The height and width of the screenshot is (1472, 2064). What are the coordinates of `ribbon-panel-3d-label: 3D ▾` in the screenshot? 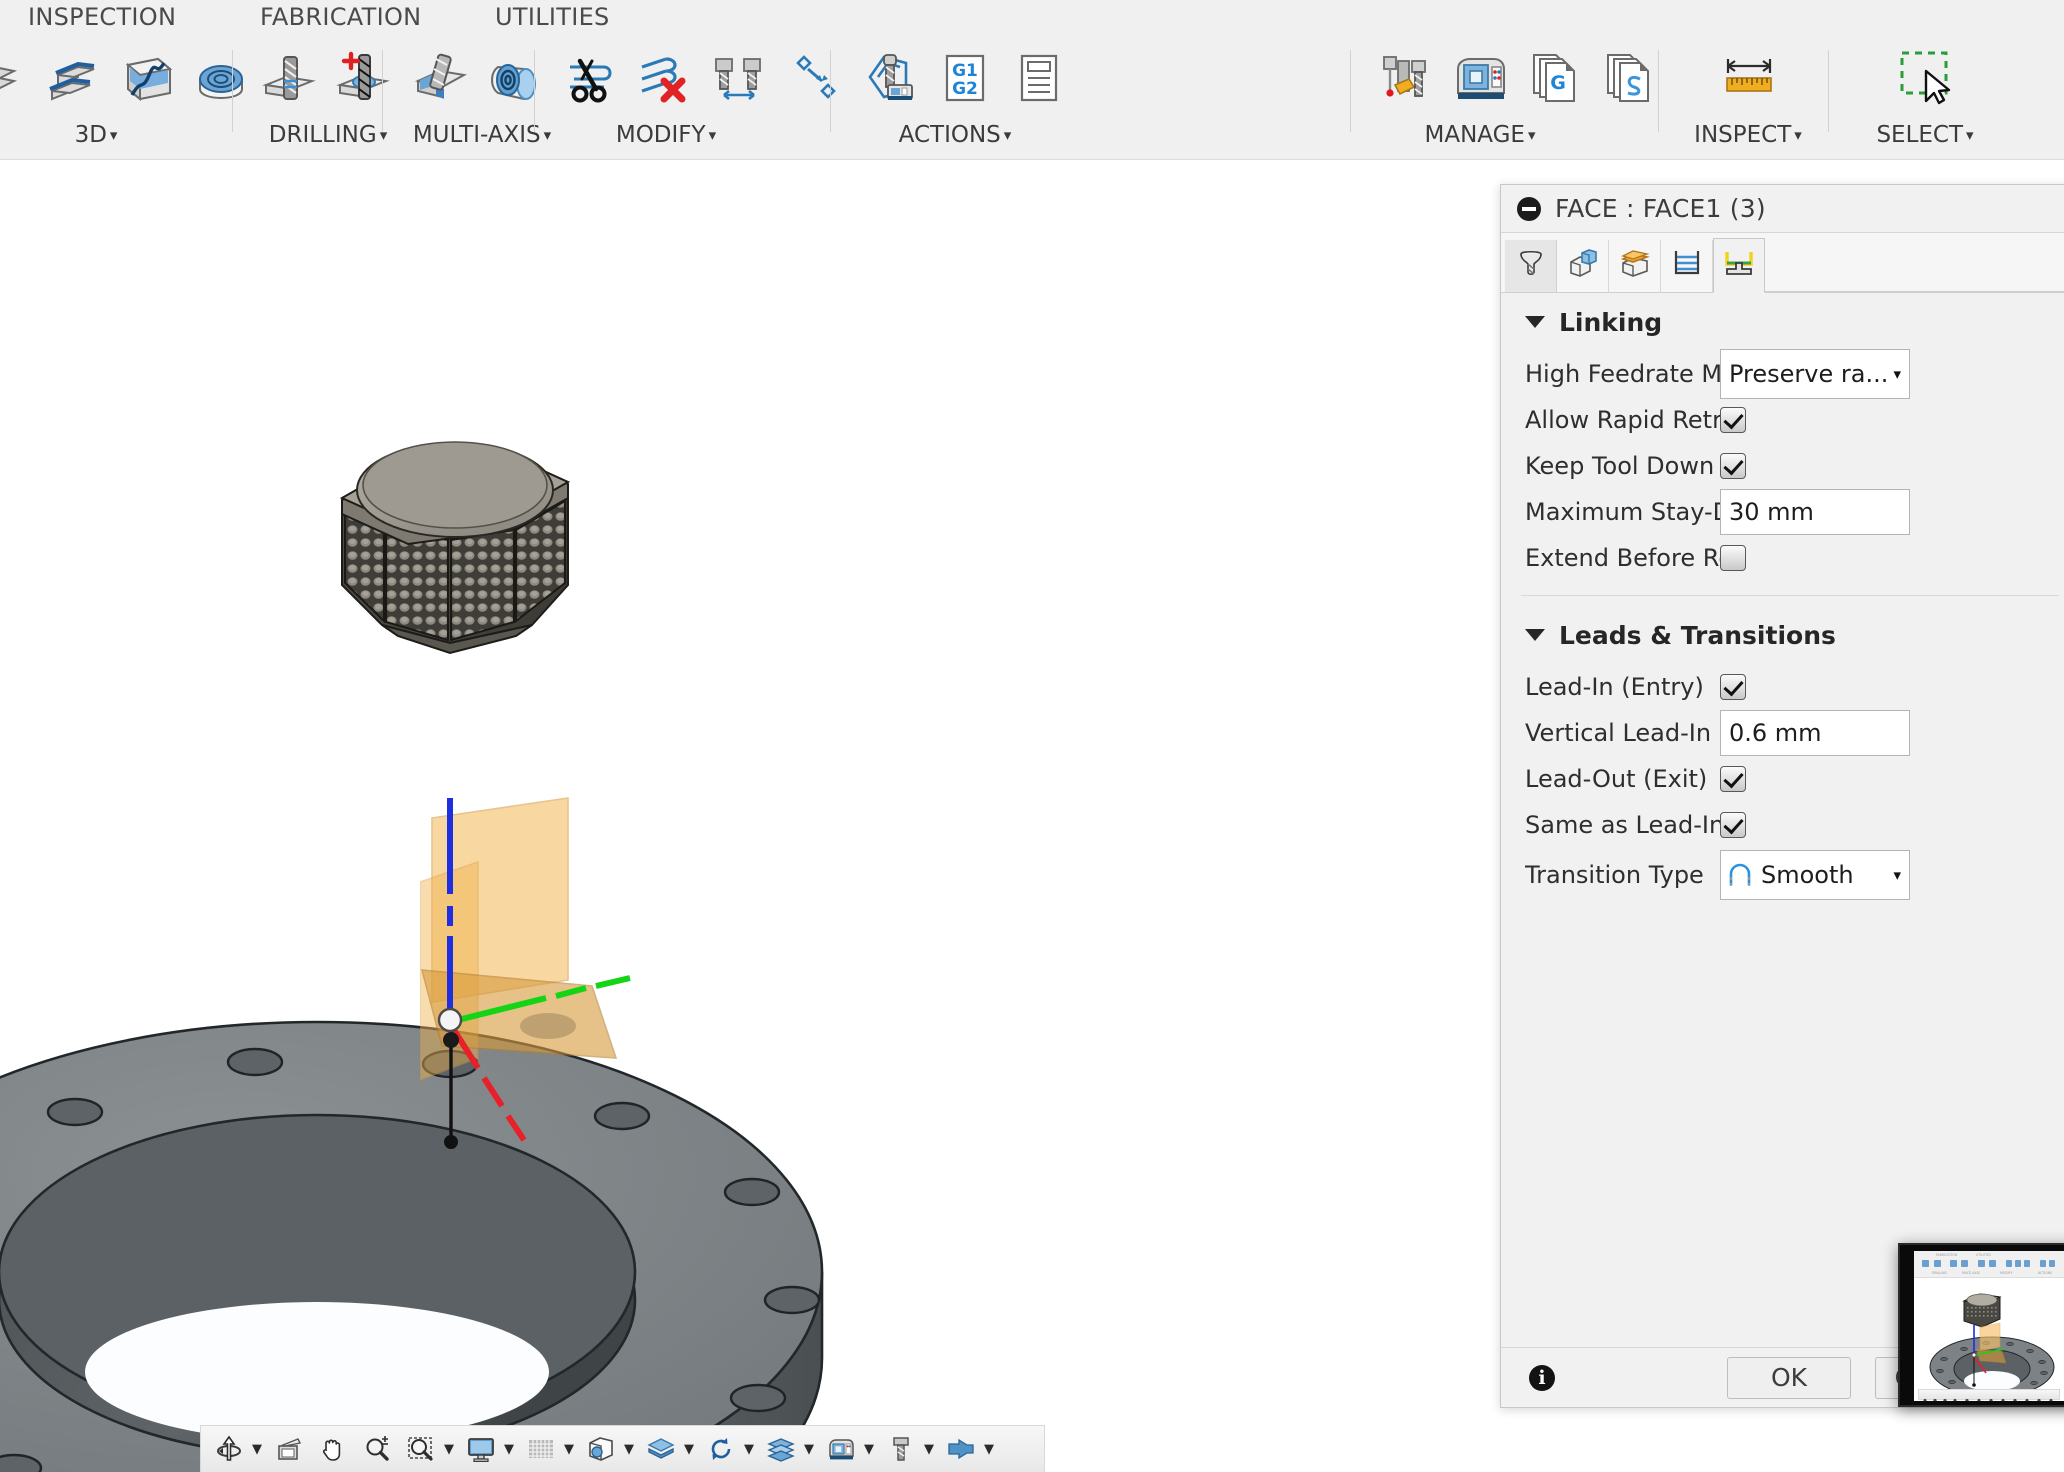 It's located at (115, 135).